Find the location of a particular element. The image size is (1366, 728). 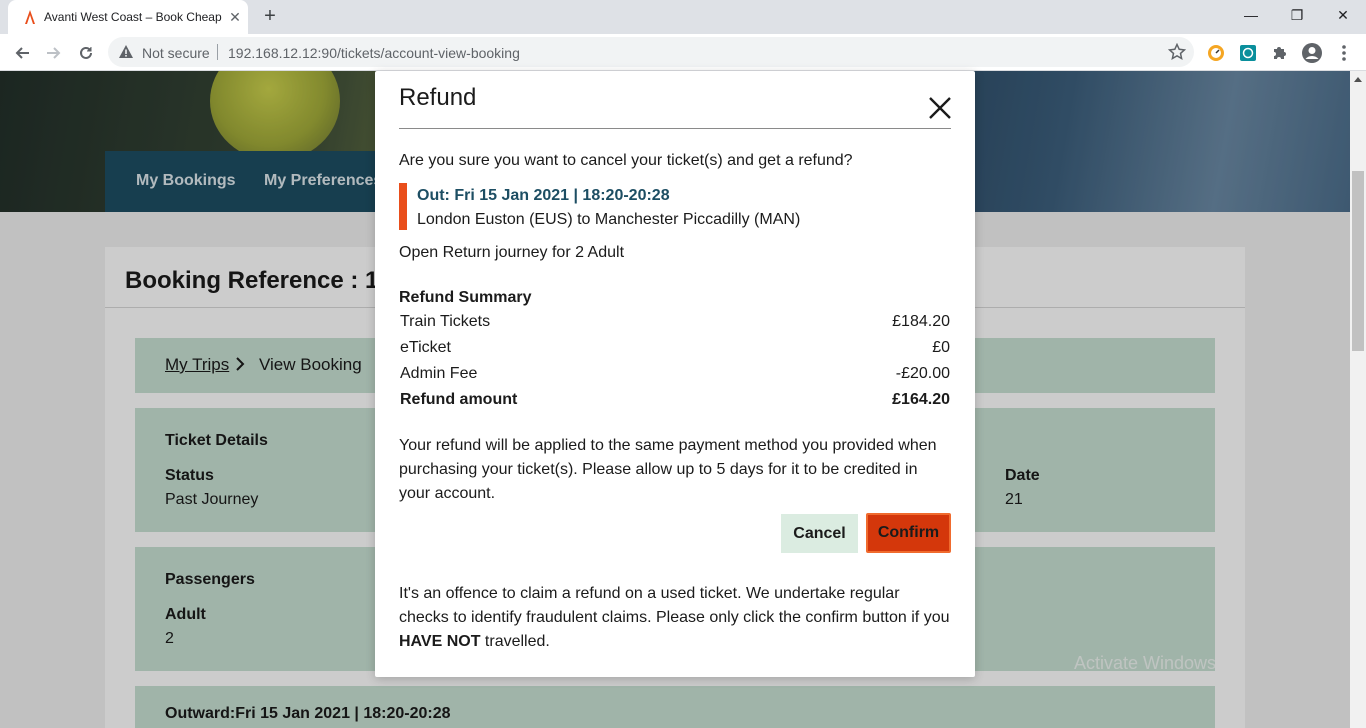

scroll-up-arrow-icon is located at coordinates (1358, 79).